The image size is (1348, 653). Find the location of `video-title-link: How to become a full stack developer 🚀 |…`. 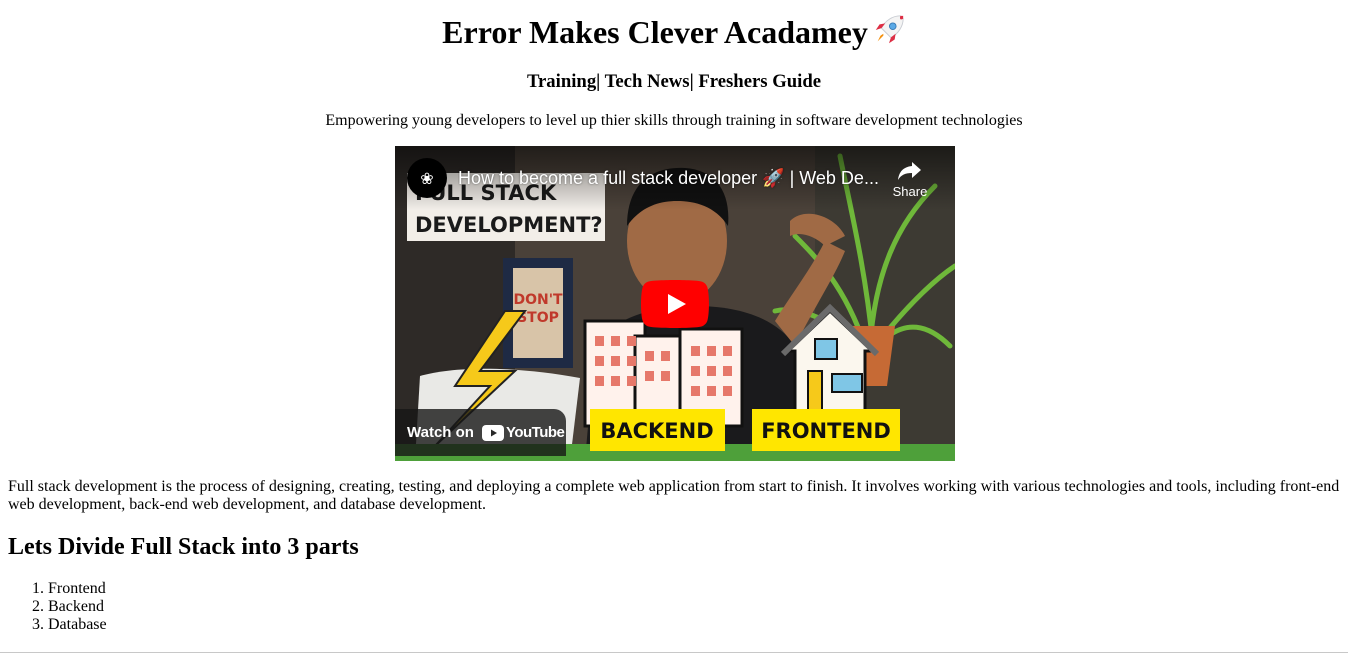

video-title-link: How to become a full stack developer 🚀 |… is located at coordinates (668, 178).